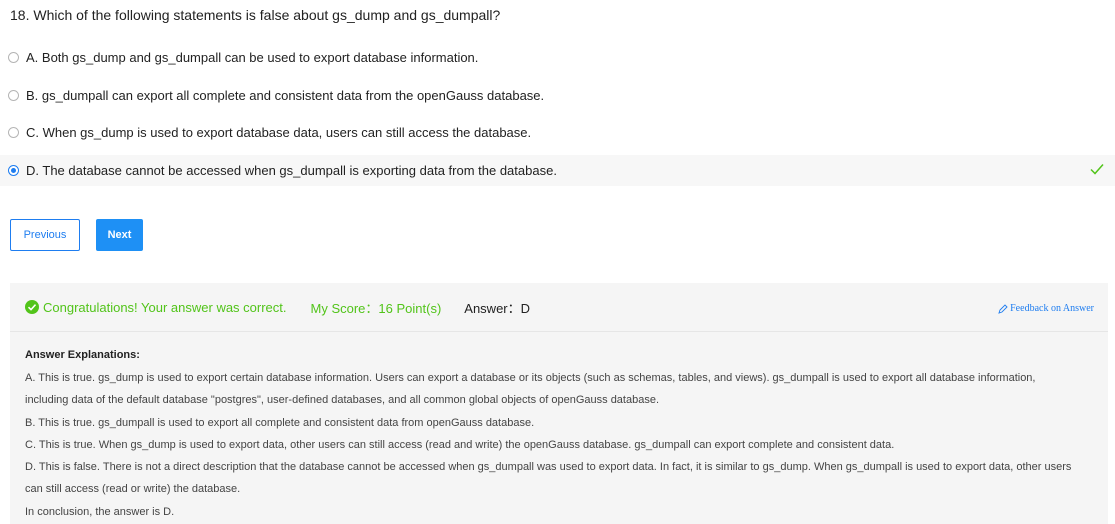 The width and height of the screenshot is (1115, 524). What do you see at coordinates (119, 235) in the screenshot?
I see `next-button: Next` at bounding box center [119, 235].